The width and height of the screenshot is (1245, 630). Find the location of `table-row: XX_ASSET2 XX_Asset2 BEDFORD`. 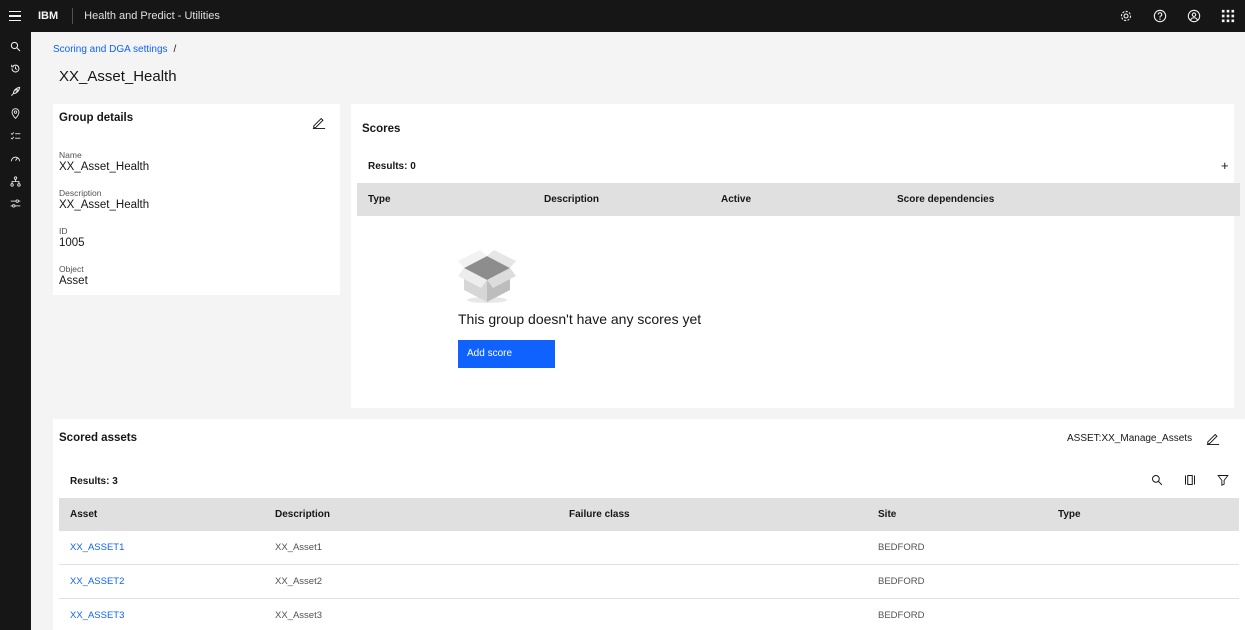

table-row: XX_ASSET2 XX_Asset2 BEDFORD is located at coordinates (649, 582).